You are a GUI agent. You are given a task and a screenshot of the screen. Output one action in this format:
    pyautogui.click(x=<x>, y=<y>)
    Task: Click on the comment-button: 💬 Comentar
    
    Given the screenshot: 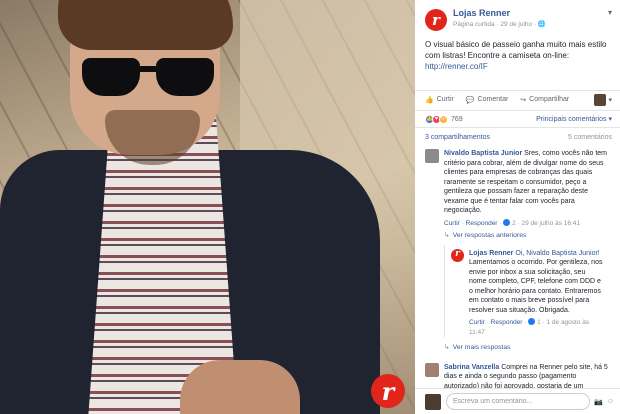 What is the action you would take?
    pyautogui.click(x=487, y=100)
    